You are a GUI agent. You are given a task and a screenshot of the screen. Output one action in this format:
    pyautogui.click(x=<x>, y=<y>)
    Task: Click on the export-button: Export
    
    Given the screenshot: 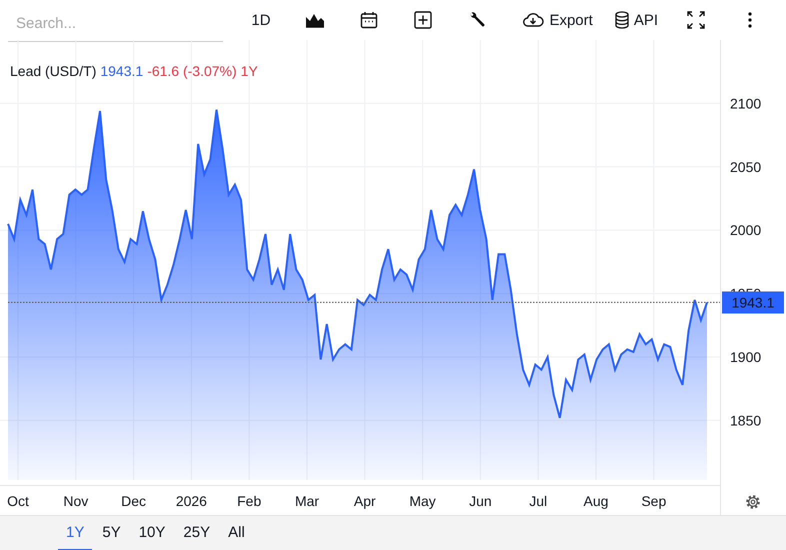 What is the action you would take?
    pyautogui.click(x=557, y=20)
    